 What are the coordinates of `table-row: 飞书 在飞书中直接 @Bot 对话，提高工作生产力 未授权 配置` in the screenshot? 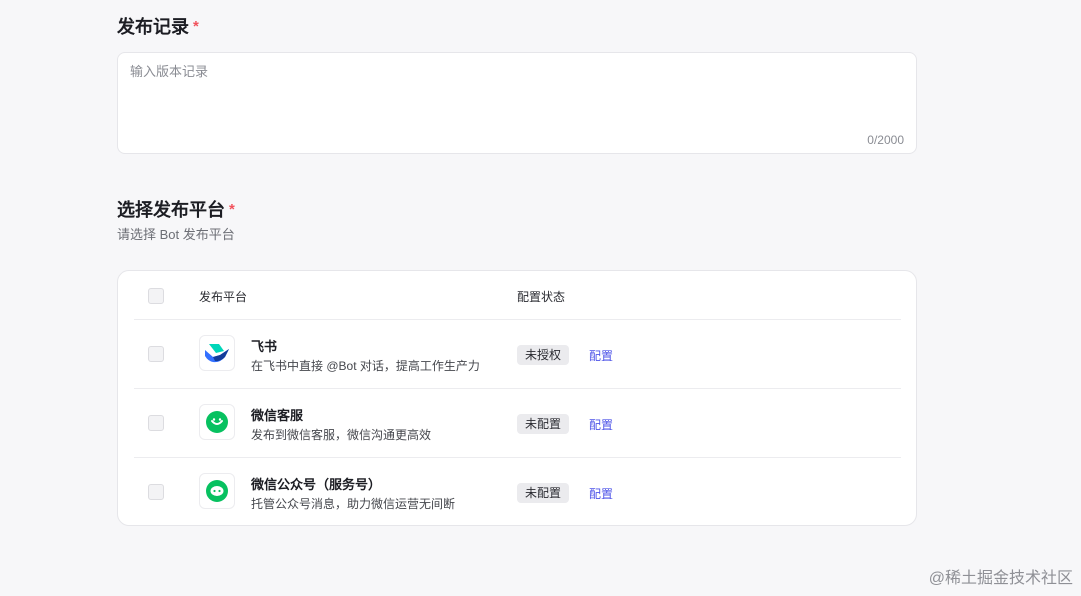 It's located at (517, 354).